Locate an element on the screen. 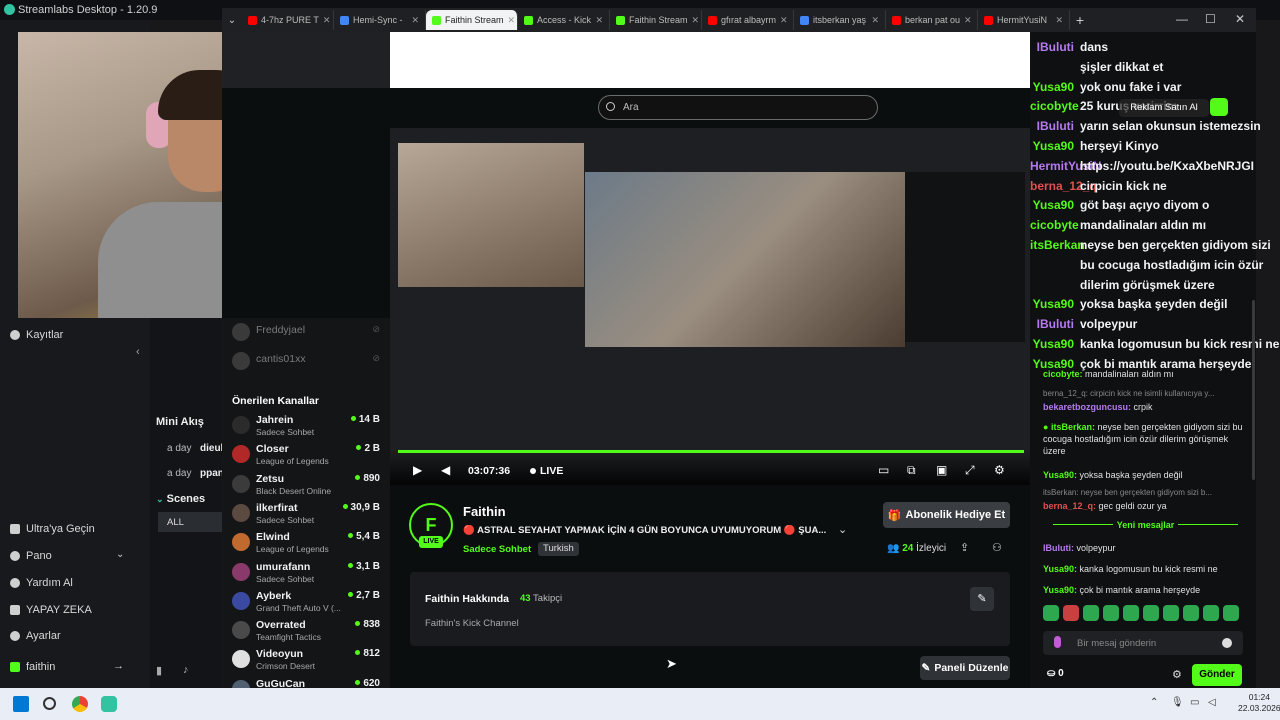 This screenshot has width=1280, height=720. add-user-icon: ⚇ is located at coordinates (997, 547).